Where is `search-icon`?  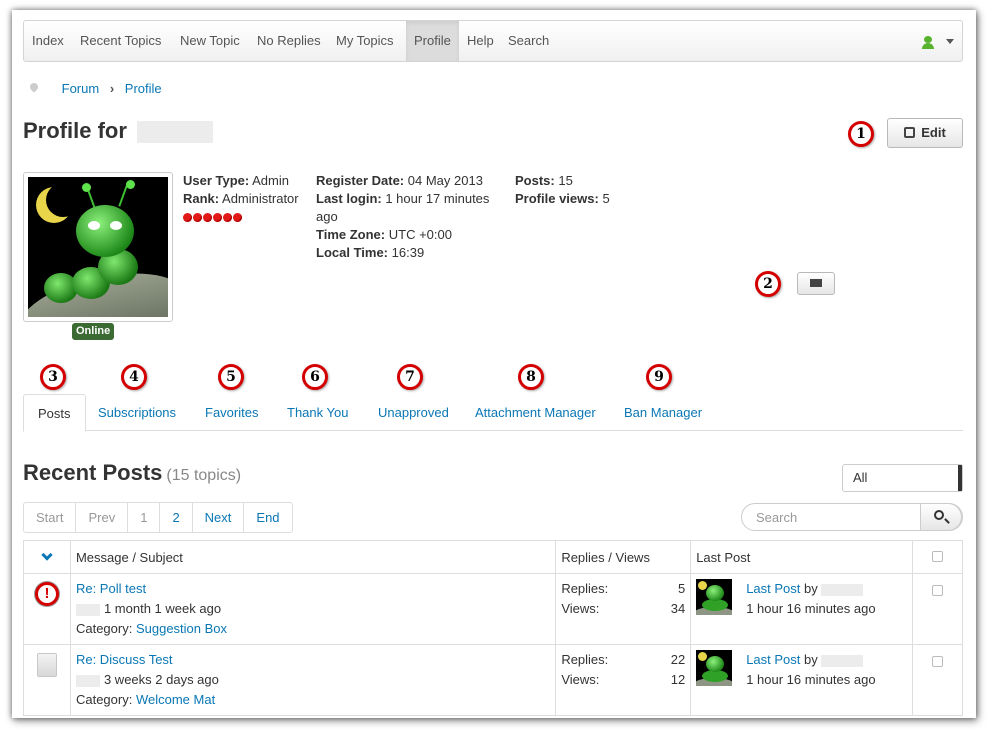 search-icon is located at coordinates (939, 515).